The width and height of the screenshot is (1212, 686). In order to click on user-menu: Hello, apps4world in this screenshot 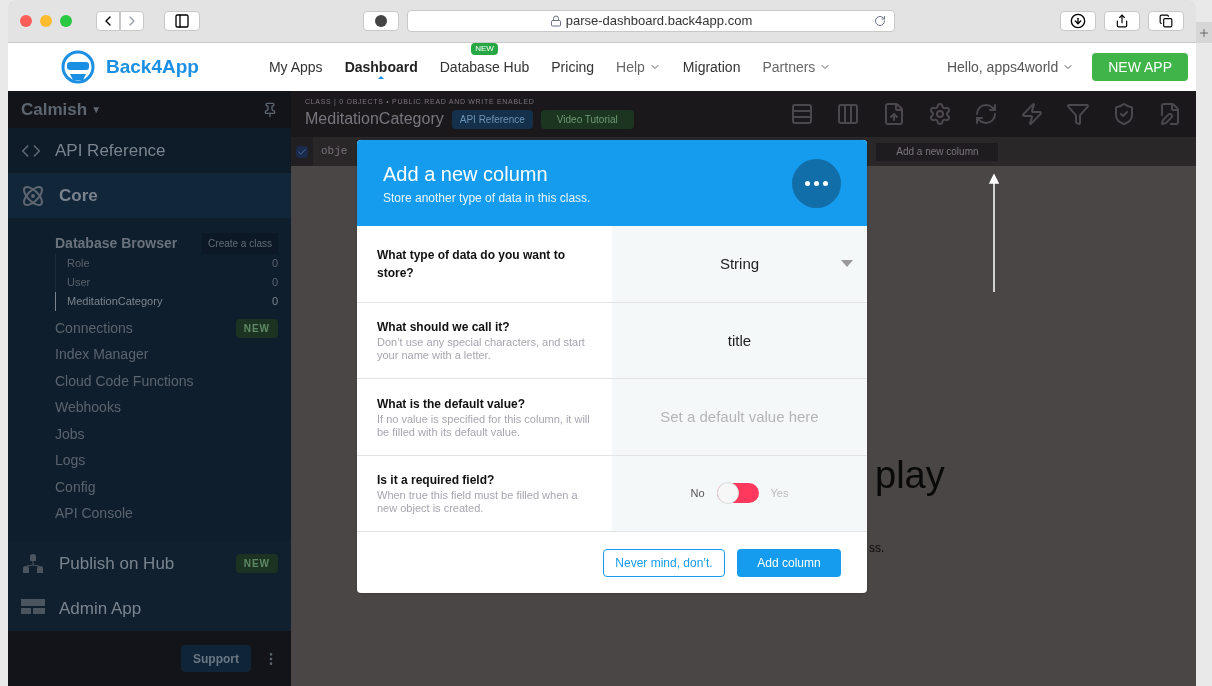, I will do `click(1010, 67)`.